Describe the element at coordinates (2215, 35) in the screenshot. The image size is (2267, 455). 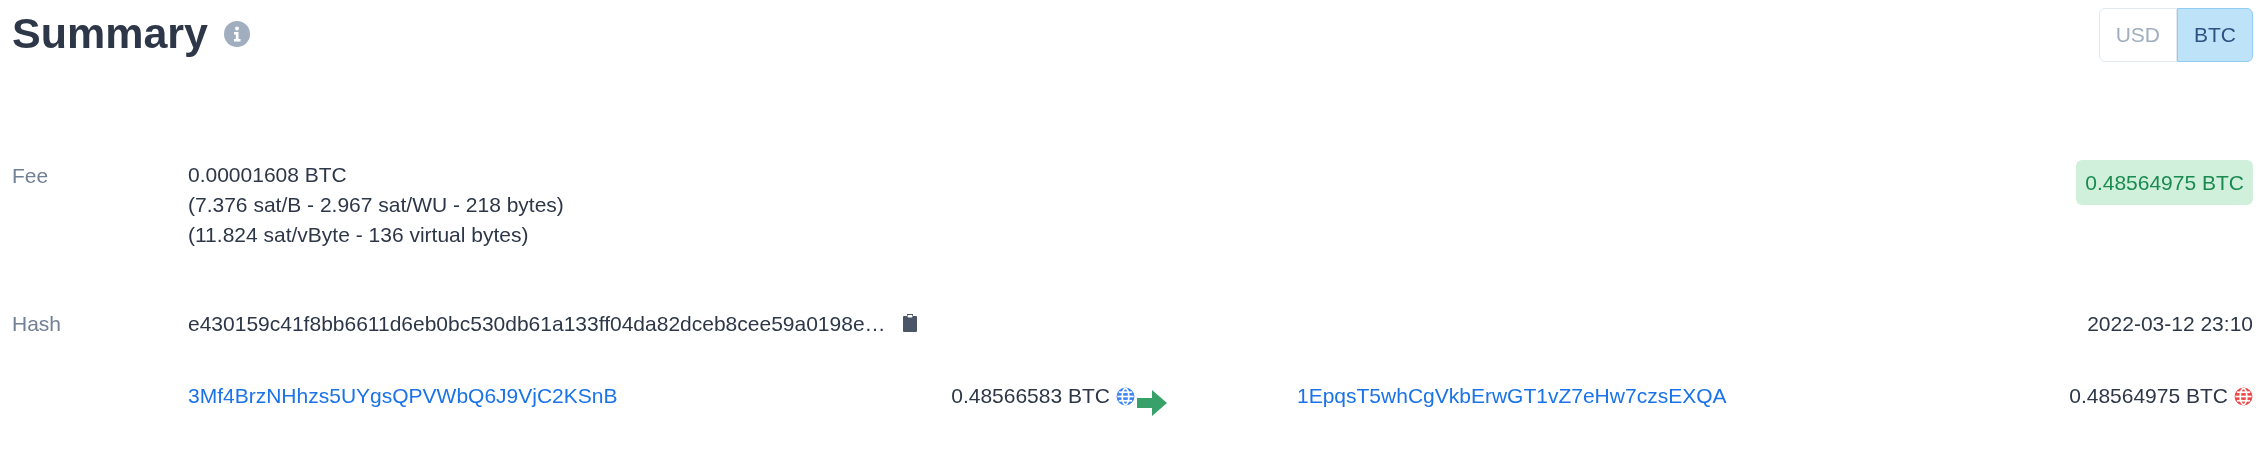
I see `currency-toggle: BTC` at that location.